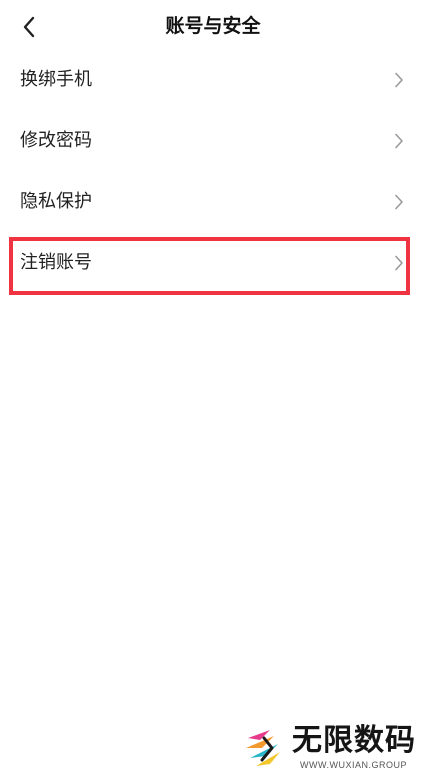  Describe the element at coordinates (213, 263) in the screenshot. I see `menu-item-delete-account: 注销账号` at that location.